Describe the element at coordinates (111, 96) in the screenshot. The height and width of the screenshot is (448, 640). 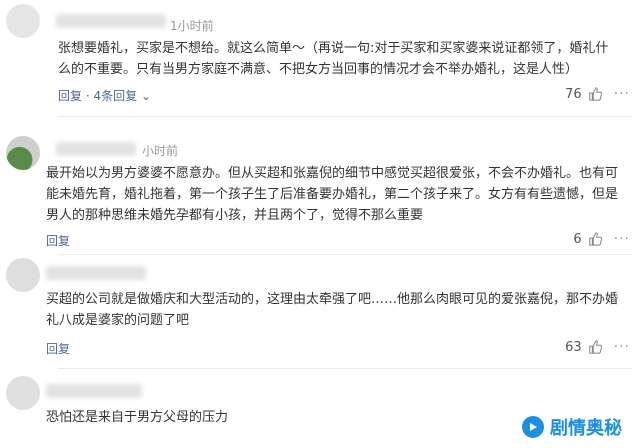
I see `view-replies-link: · 4条回复` at that location.